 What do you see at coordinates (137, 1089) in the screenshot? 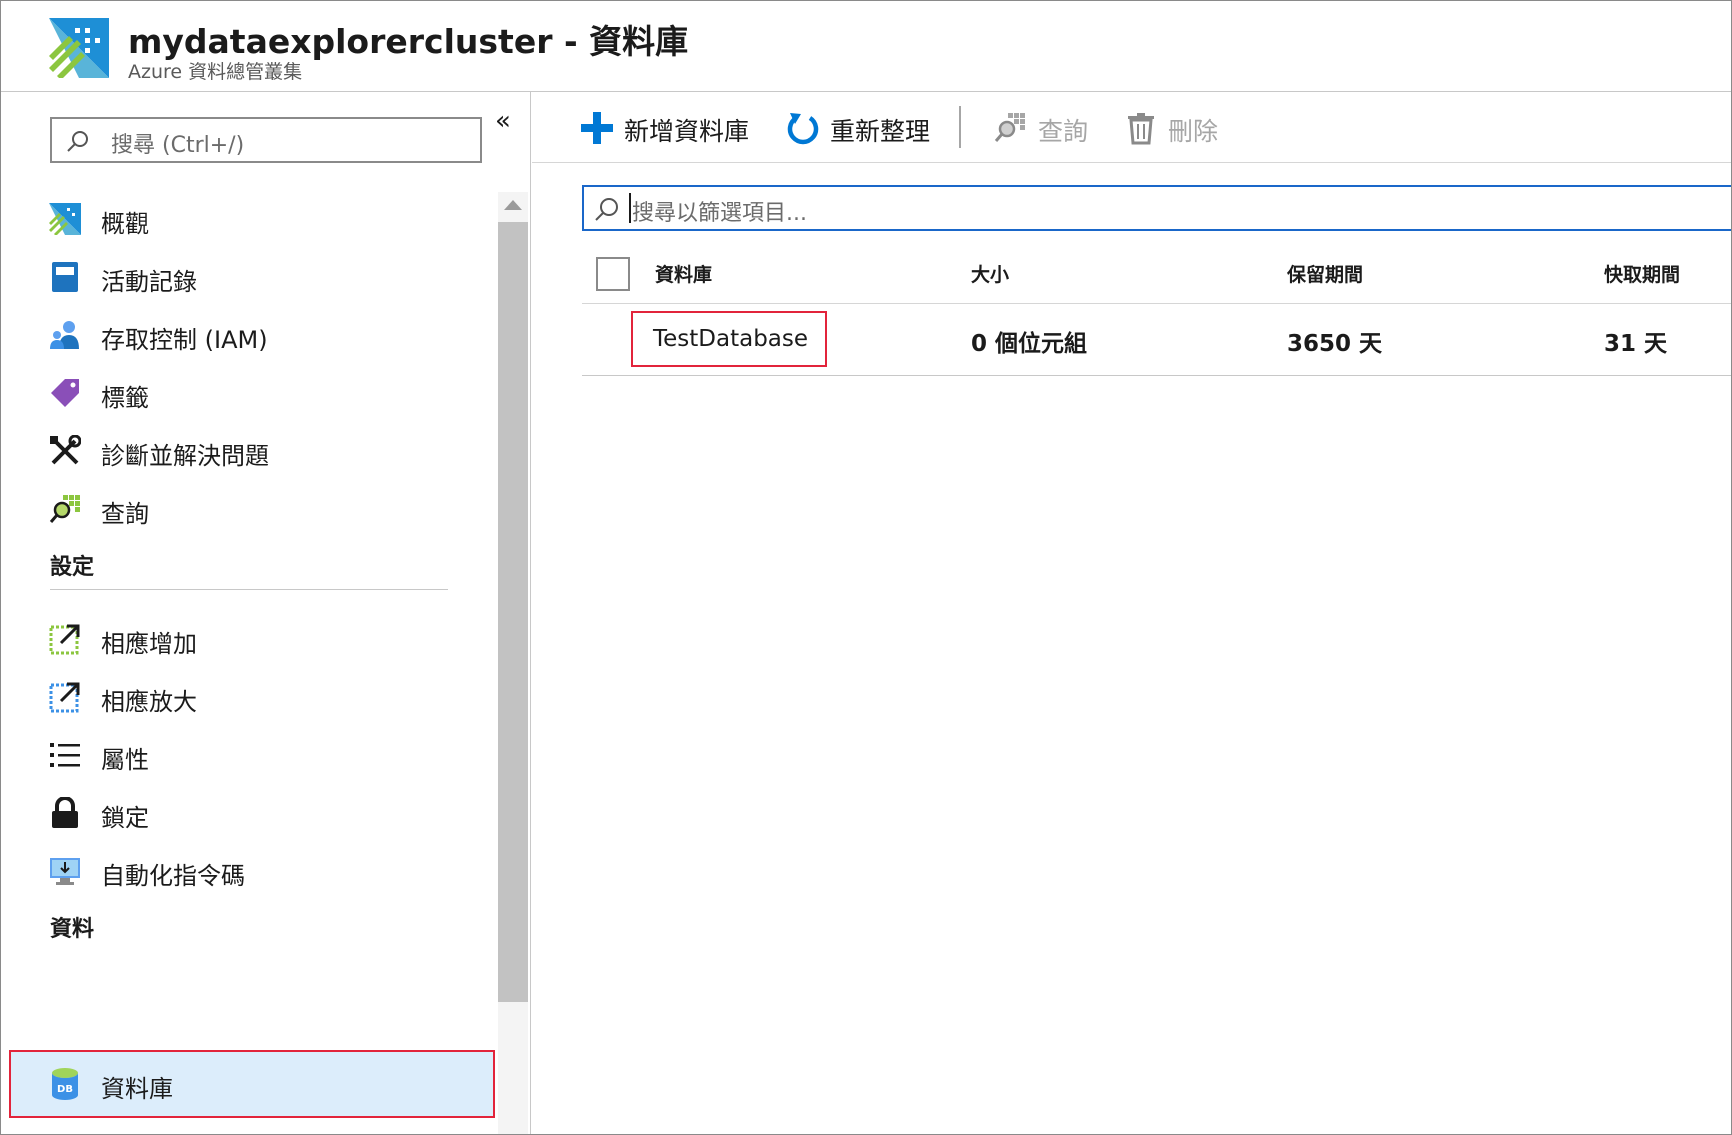
I see `menu-item-label: 資料庫` at bounding box center [137, 1089].